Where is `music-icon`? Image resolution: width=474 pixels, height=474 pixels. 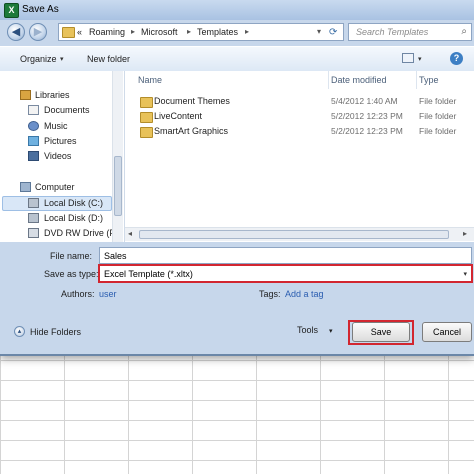
music-icon is located at coordinates (33, 126).